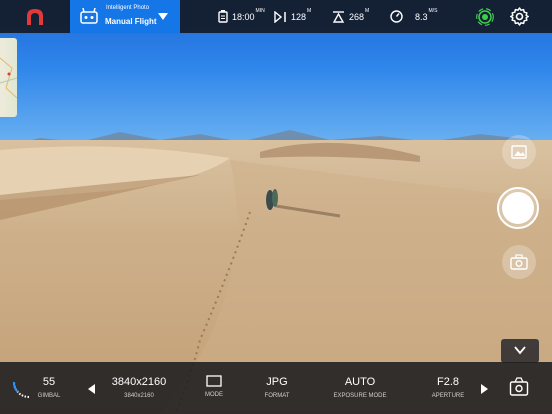 The image size is (552, 414). What do you see at coordinates (49, 382) in the screenshot?
I see `gimbal-value: 55` at bounding box center [49, 382].